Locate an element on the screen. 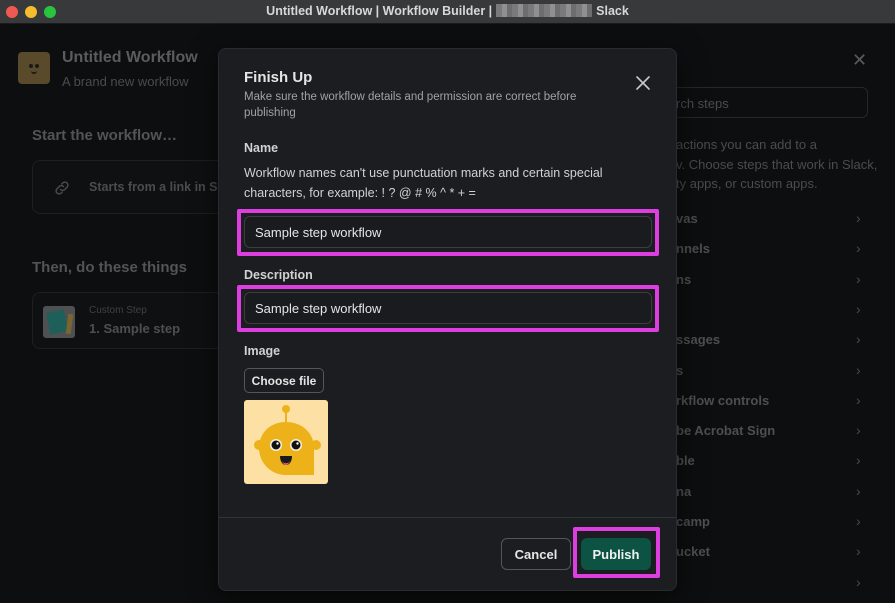  step-name: 1. Sample step is located at coordinates (135, 328).